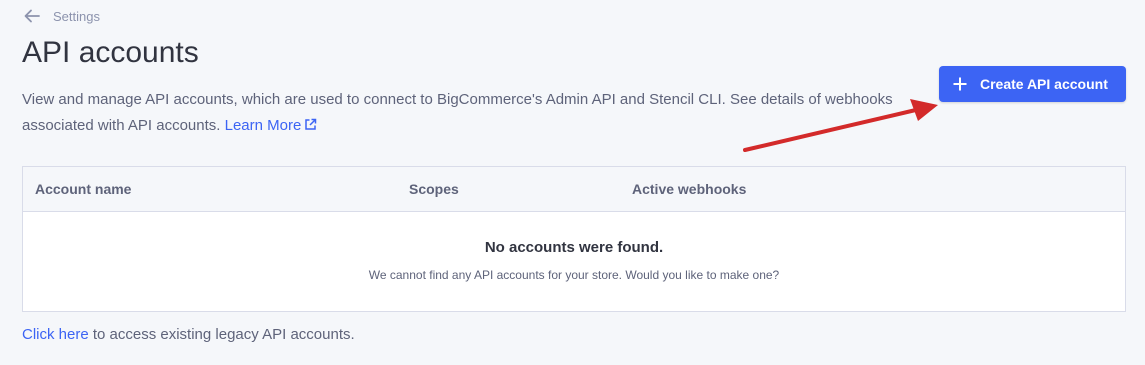 Image resolution: width=1145 pixels, height=365 pixels. Describe the element at coordinates (221, 334) in the screenshot. I see `legacy-accounts-text: to access existing legacy API accounts.` at that location.